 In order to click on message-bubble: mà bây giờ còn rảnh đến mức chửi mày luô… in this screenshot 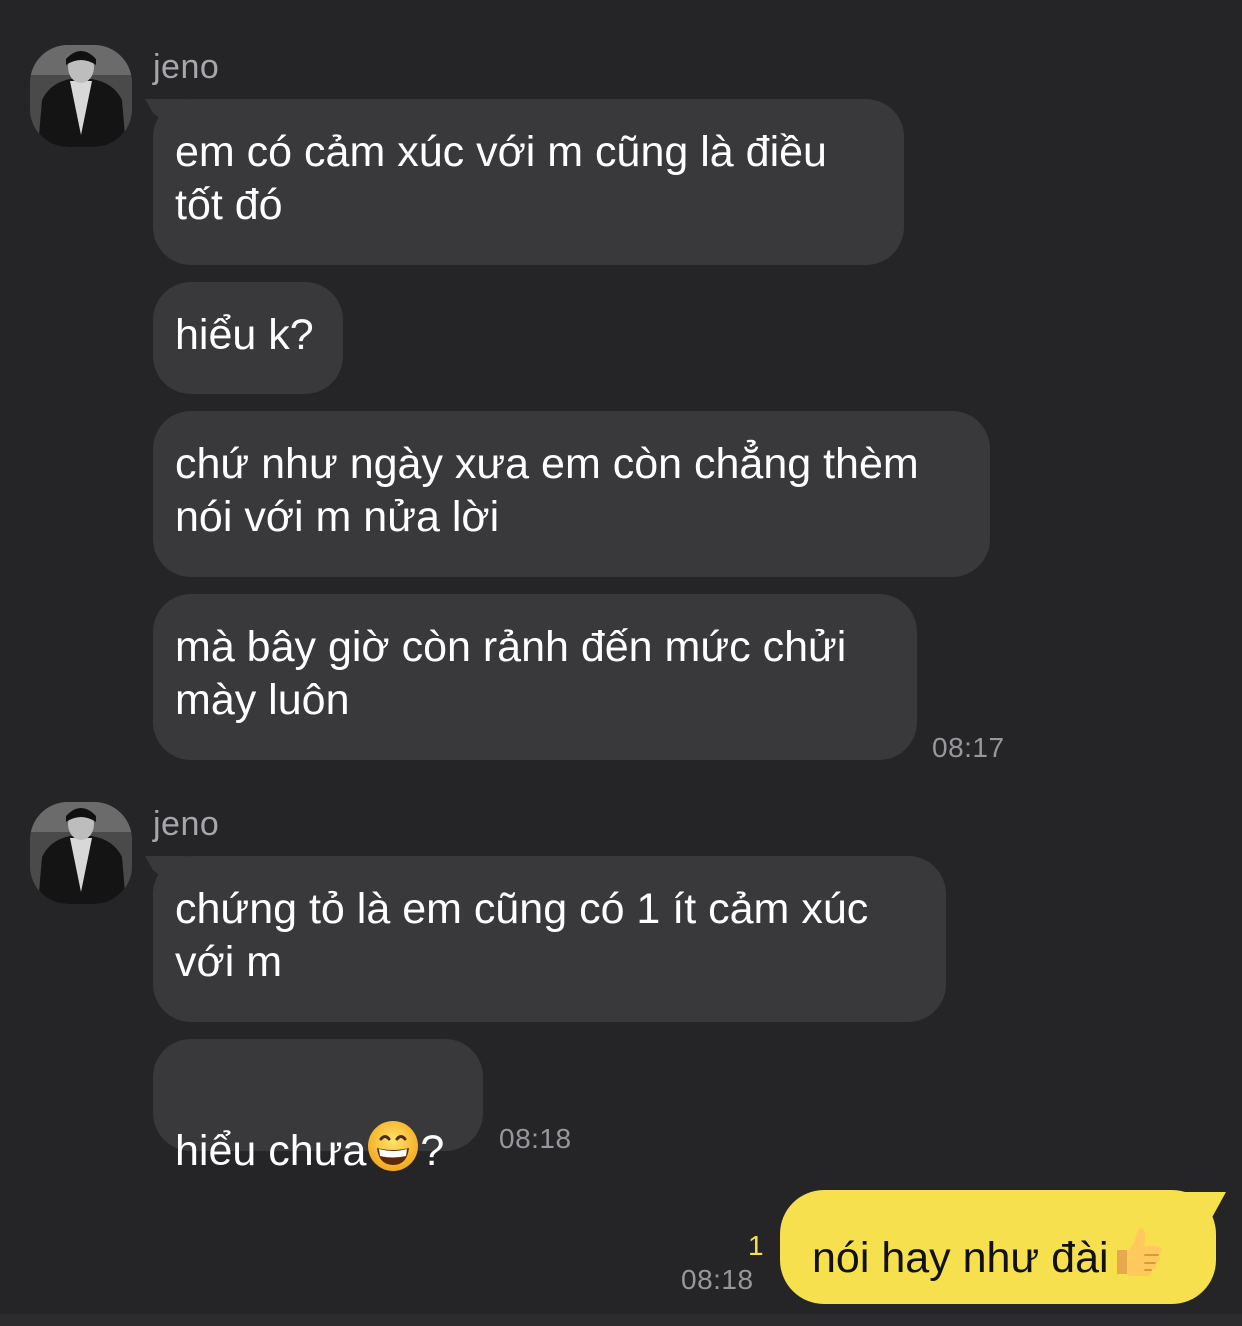, I will do `click(535, 677)`.